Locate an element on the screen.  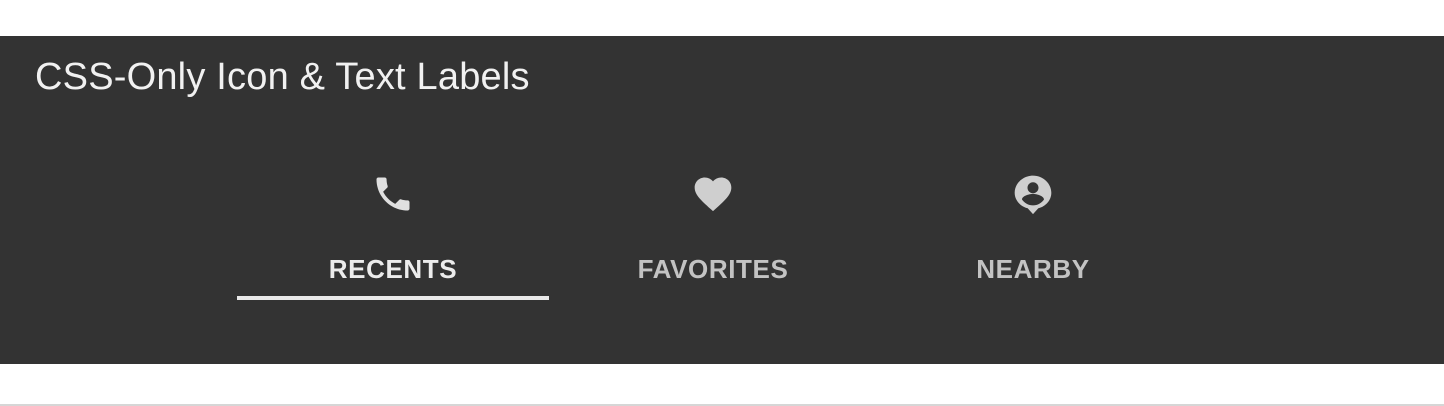
panel-title: CSS-Only Icon & Text Labels is located at coordinates (282, 77).